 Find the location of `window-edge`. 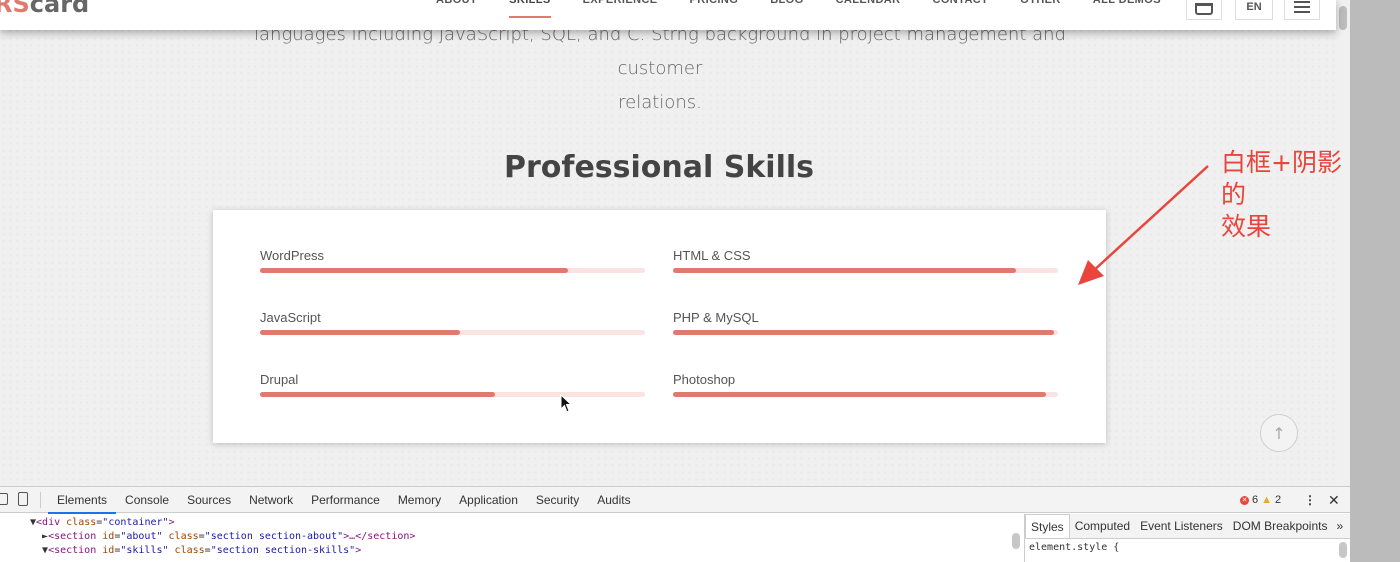

window-edge is located at coordinates (1375, 281).